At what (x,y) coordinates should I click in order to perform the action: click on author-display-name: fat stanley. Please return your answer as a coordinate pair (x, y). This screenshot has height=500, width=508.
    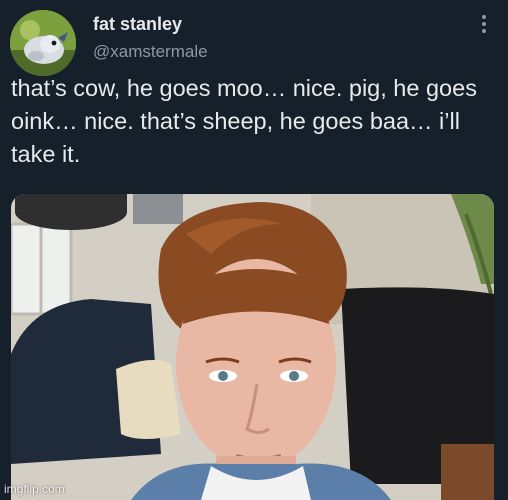
    Looking at the image, I should click on (137, 24).